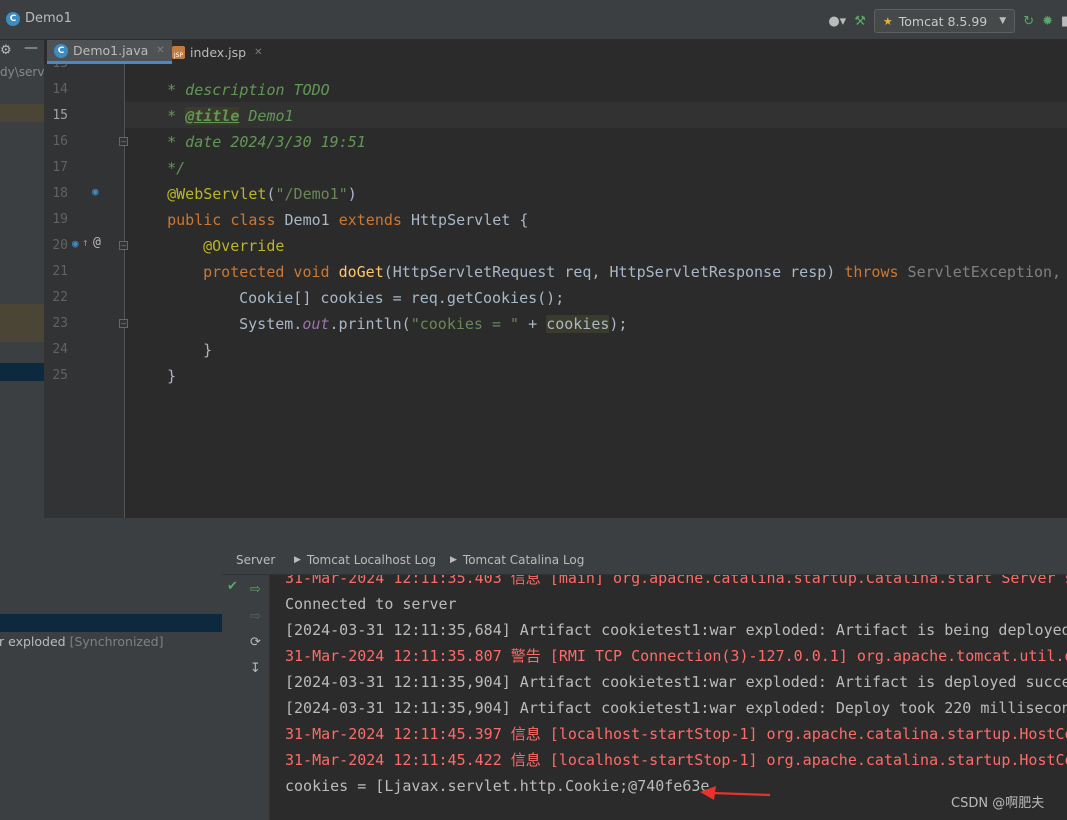 The image size is (1067, 820). I want to click on services-artifact-item: r exploded [Synchronized], so click(82, 641).